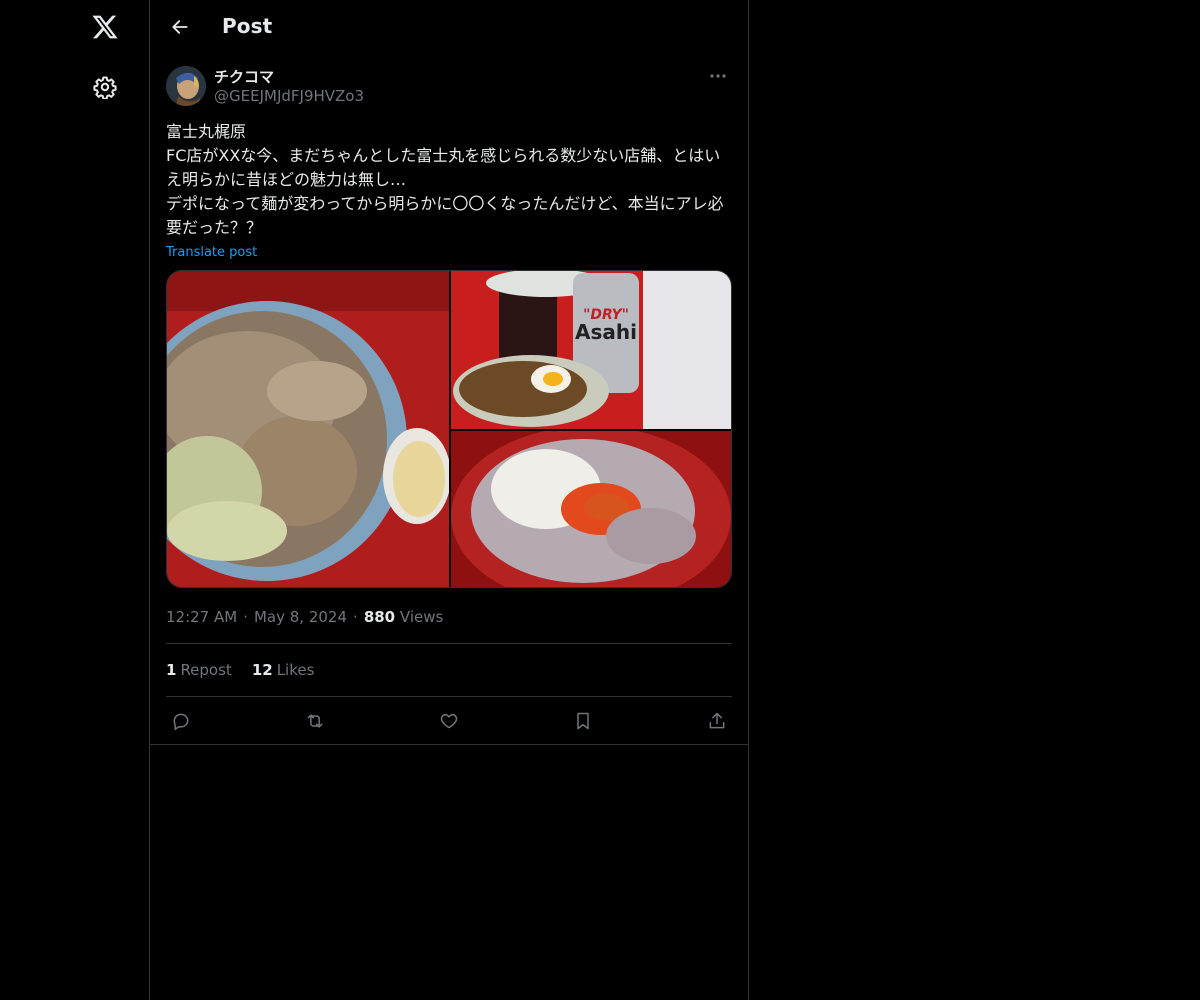 This screenshot has height=1000, width=1200. Describe the element at coordinates (583, 721) in the screenshot. I see `bookmark-icon` at that location.